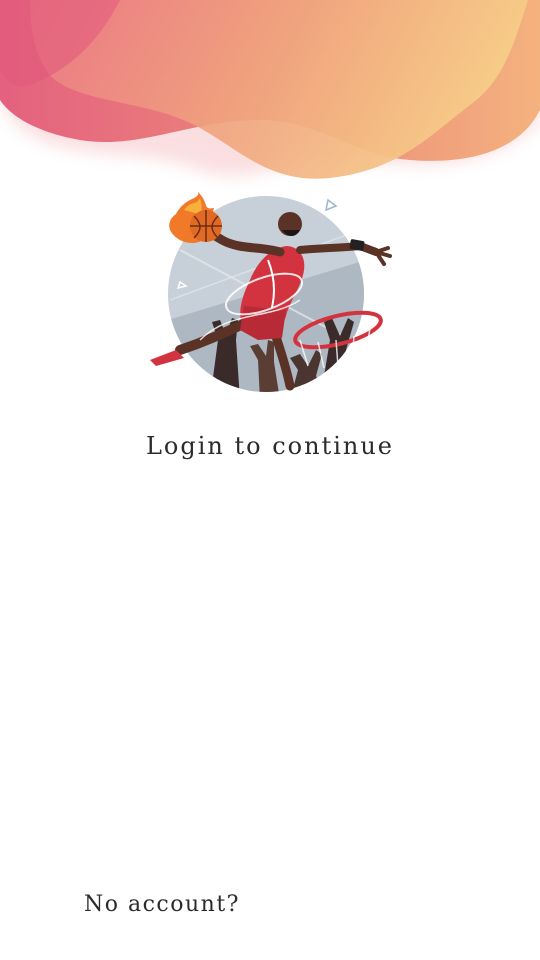 This screenshot has height=960, width=540. I want to click on basketball-dunk-illustration-icon, so click(271, 292).